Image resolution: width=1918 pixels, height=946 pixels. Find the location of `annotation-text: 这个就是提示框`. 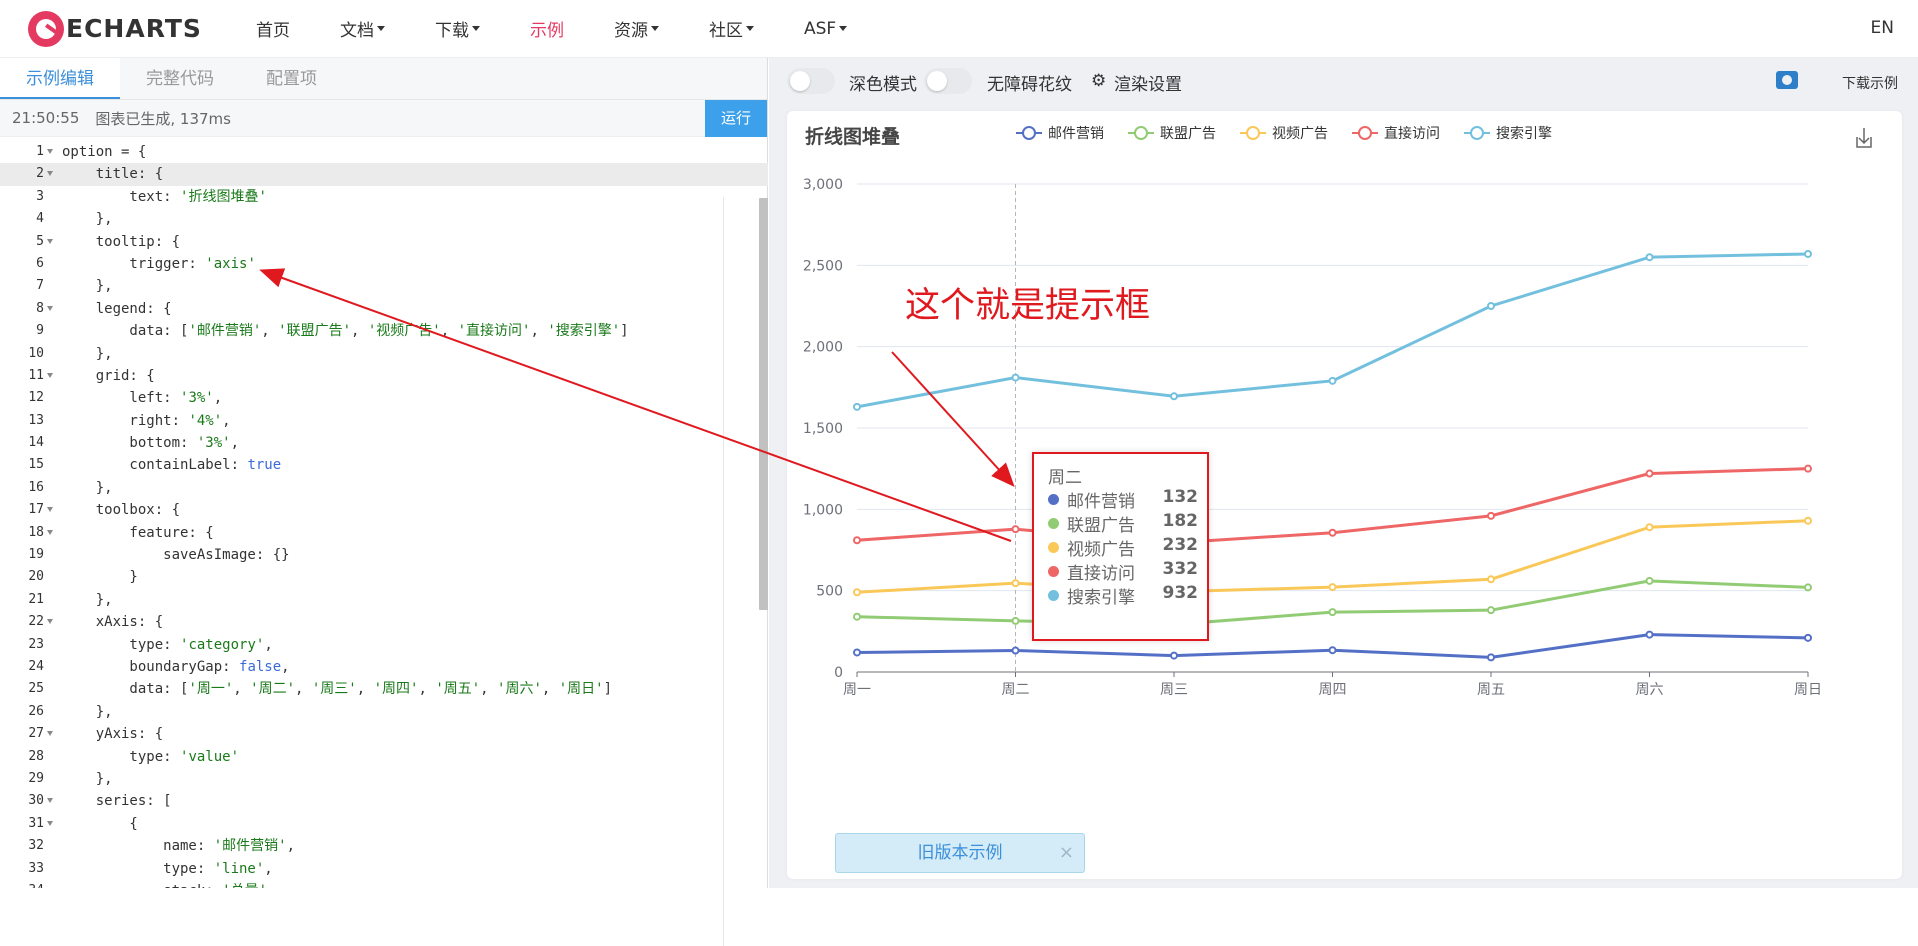

annotation-text: 这个就是提示框 is located at coordinates (1028, 306).